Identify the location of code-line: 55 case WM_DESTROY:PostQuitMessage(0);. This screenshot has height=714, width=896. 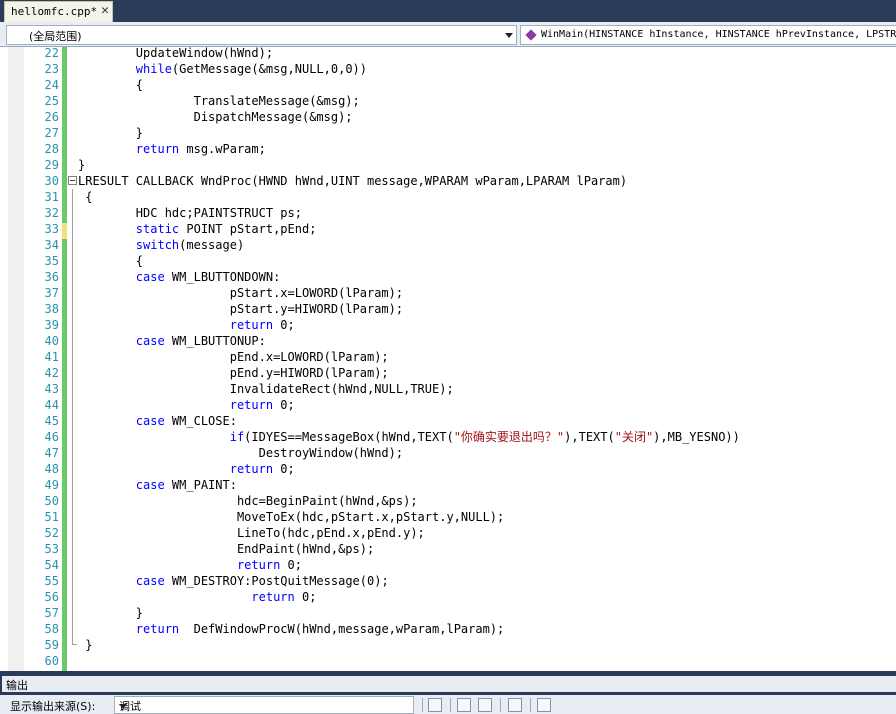
(448, 581).